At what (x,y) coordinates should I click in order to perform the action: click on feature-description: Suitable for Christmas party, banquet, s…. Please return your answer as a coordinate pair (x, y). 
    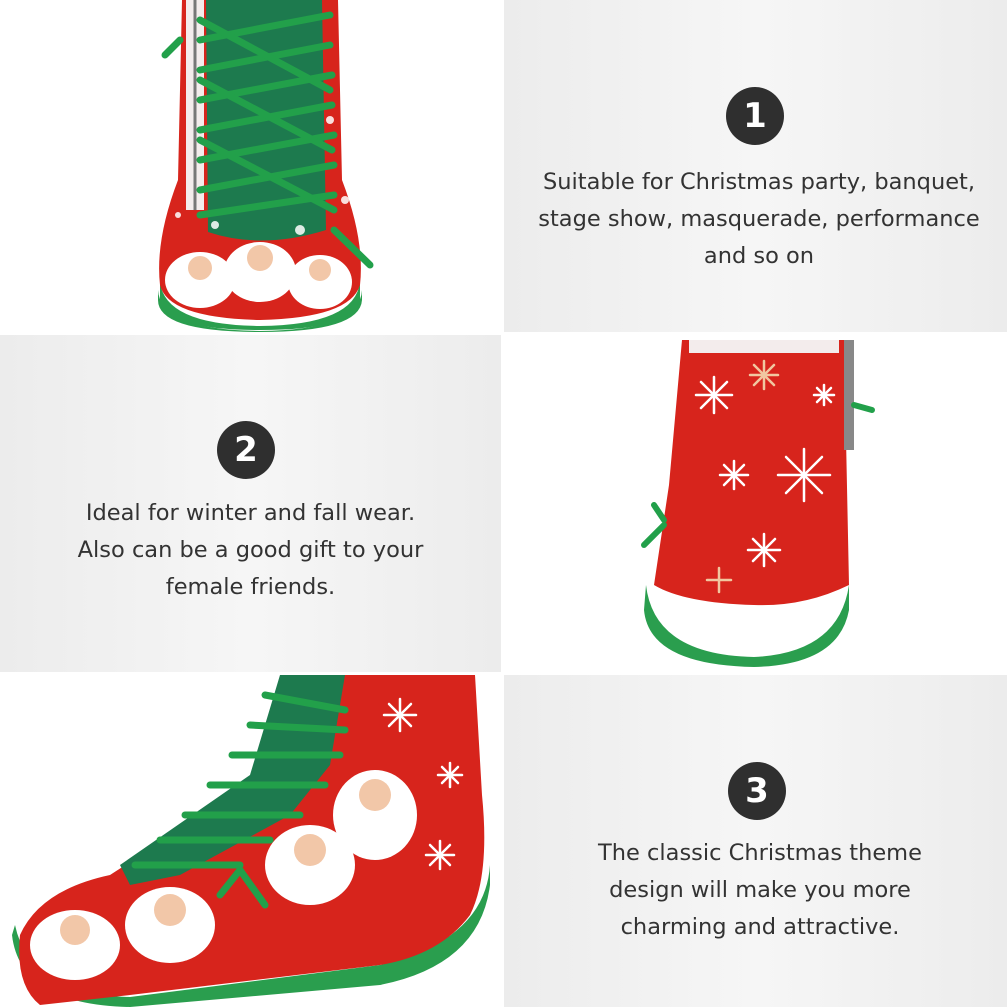
    Looking at the image, I should click on (759, 219).